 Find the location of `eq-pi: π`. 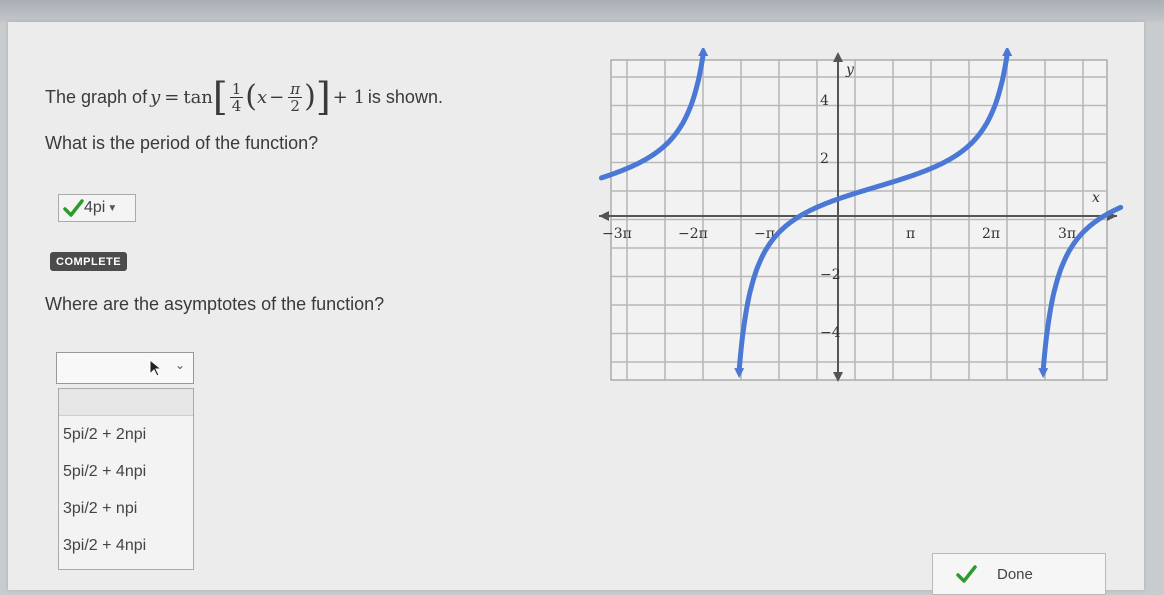

eq-pi: π is located at coordinates (295, 88).